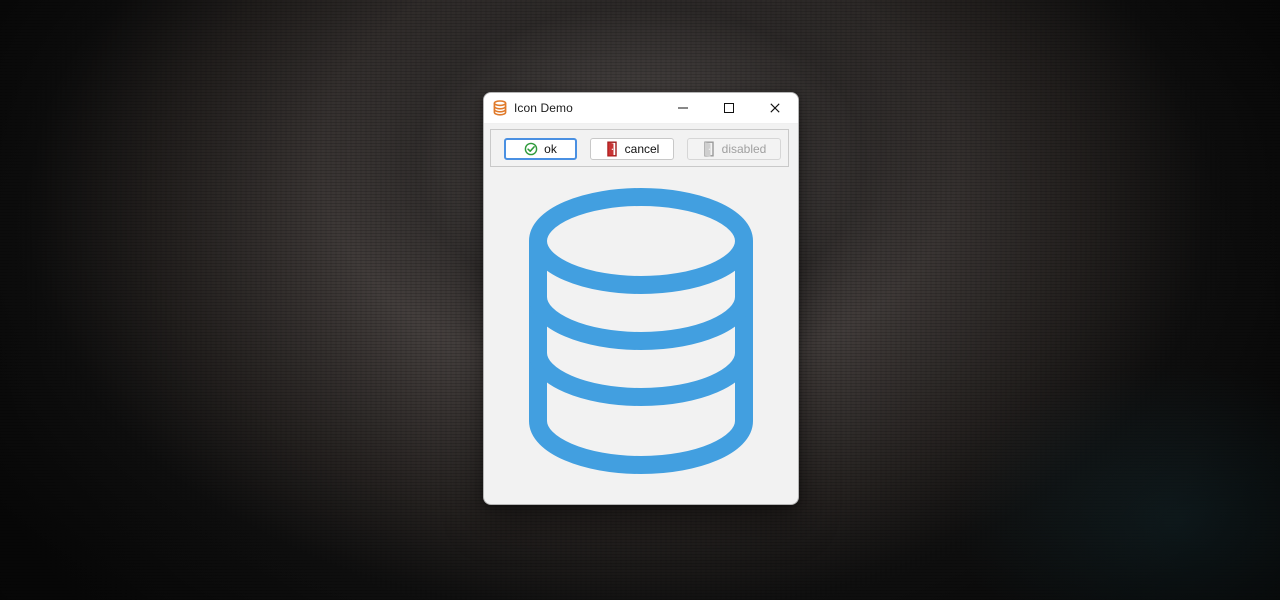 The image size is (1280, 600). I want to click on check-circle-icon, so click(531, 149).